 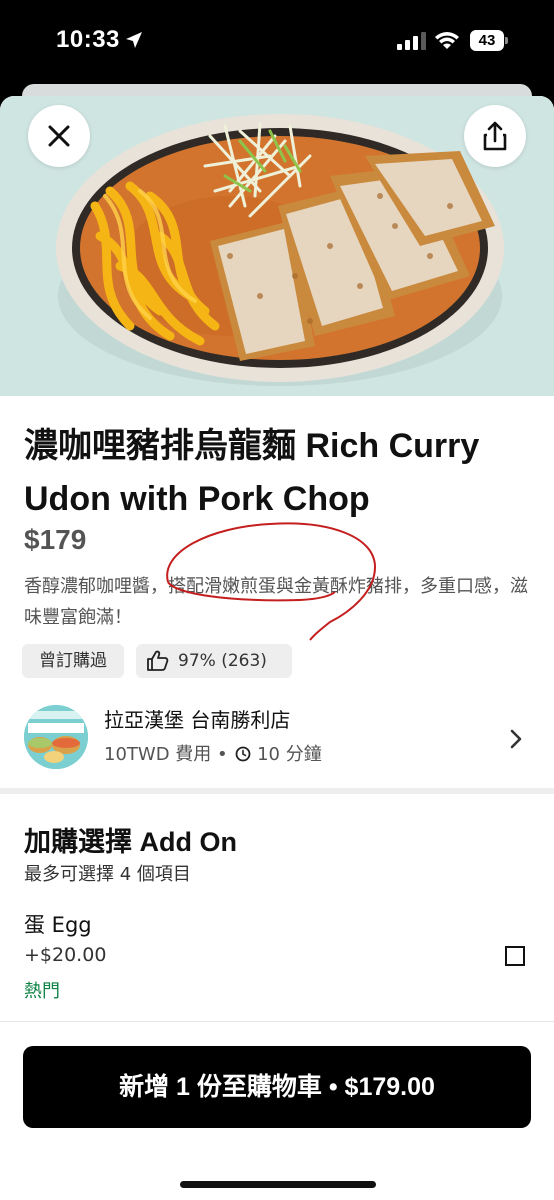 What do you see at coordinates (197, 720) in the screenshot?
I see `store-name: 拉亞漢堡 台南勝利店` at bounding box center [197, 720].